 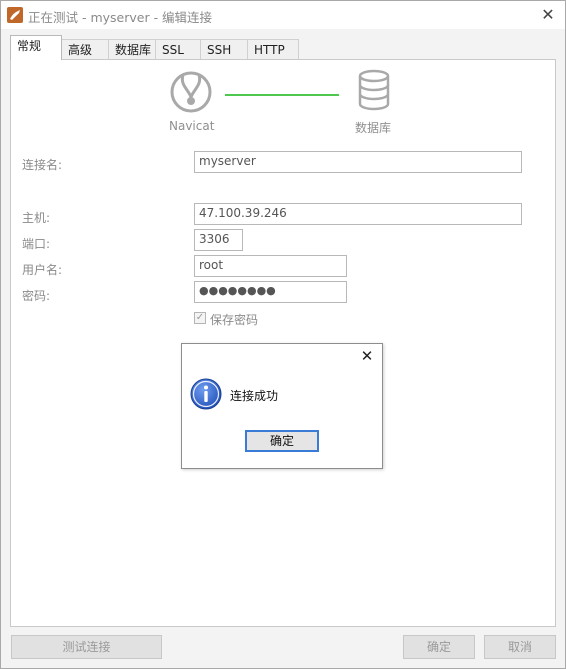 I want to click on port-label: 端口:, so click(x=36, y=244).